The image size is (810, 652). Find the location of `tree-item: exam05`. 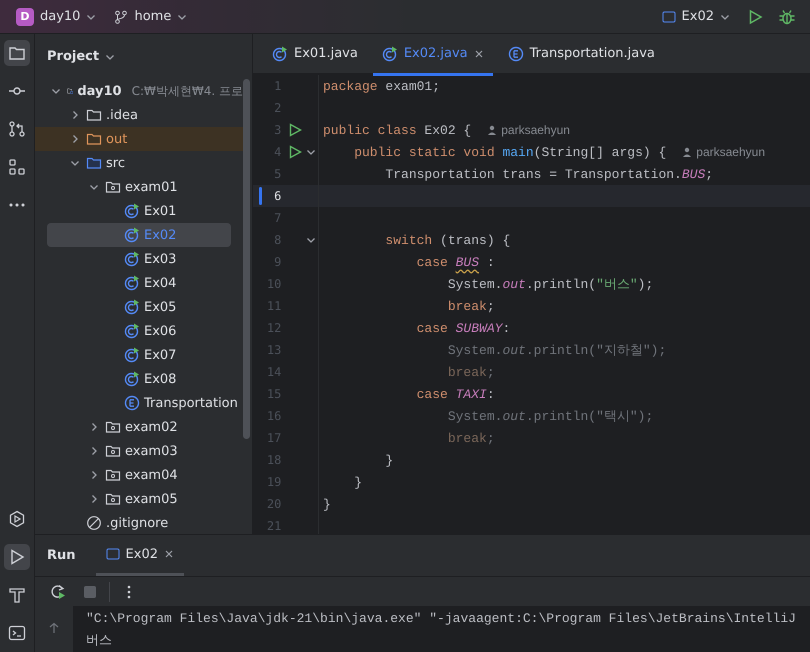

tree-item: exam05 is located at coordinates (139, 499).